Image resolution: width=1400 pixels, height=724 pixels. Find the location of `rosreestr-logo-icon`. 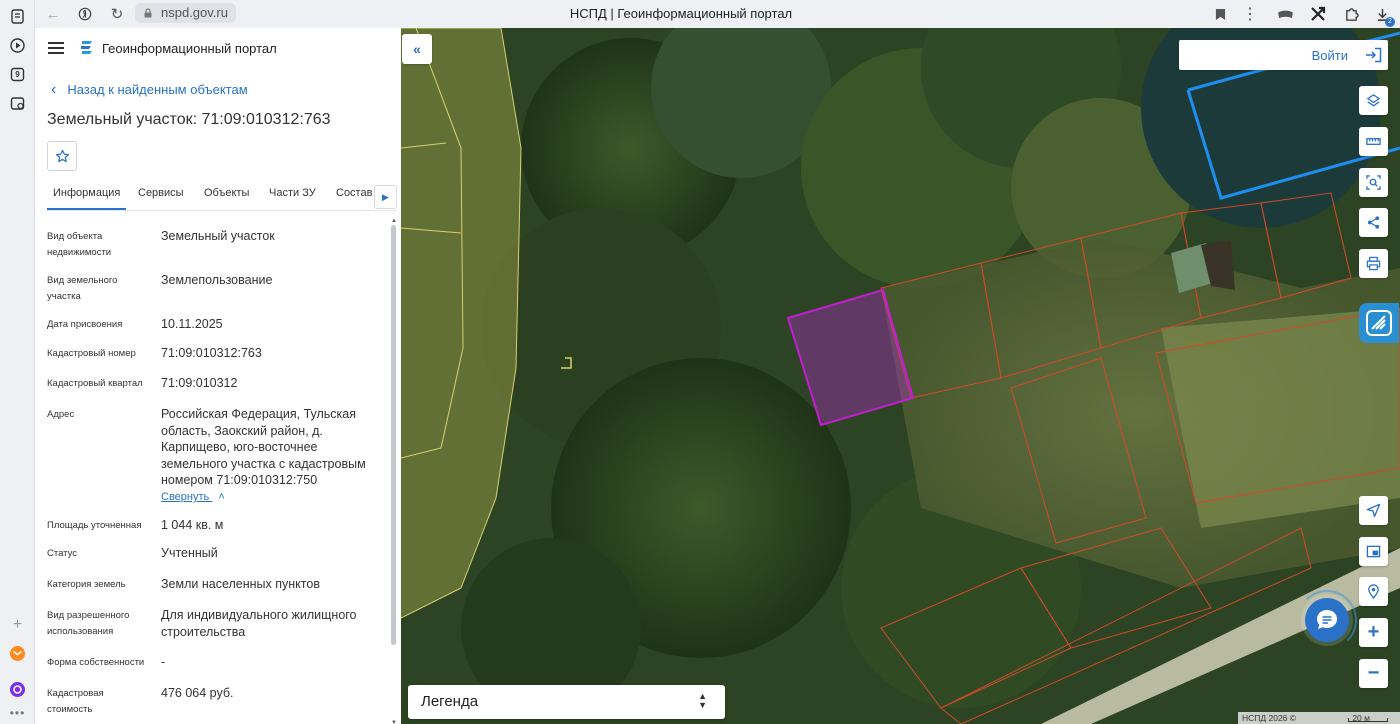

rosreestr-logo-icon is located at coordinates (1379, 323).